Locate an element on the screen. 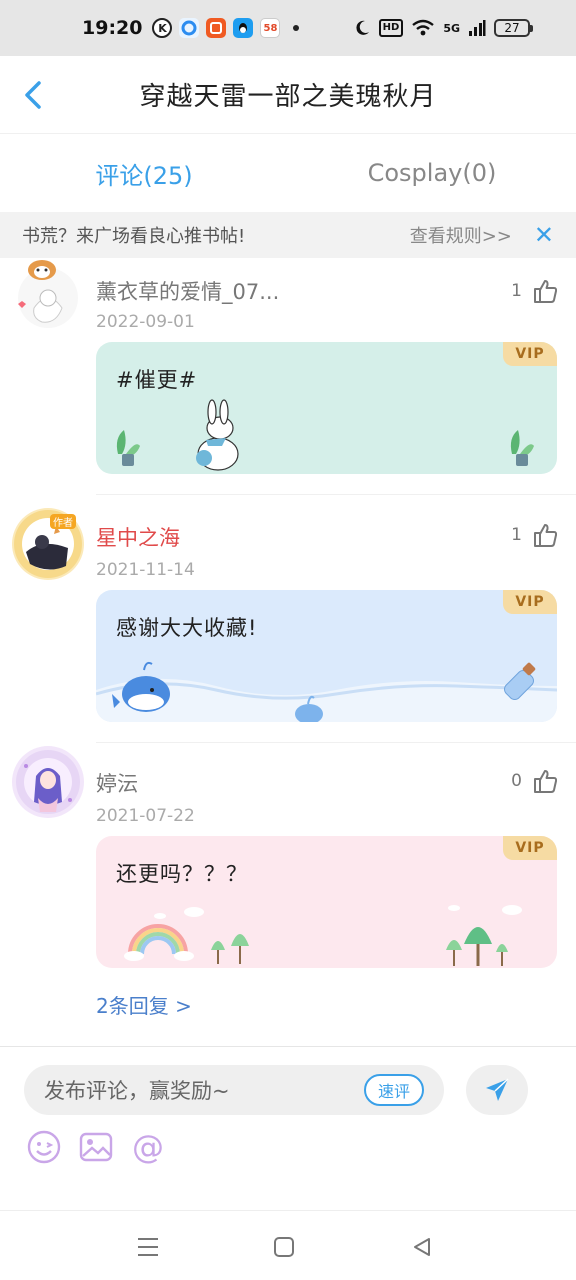  status-indicators: HD 5G 27 is located at coordinates (443, 28).